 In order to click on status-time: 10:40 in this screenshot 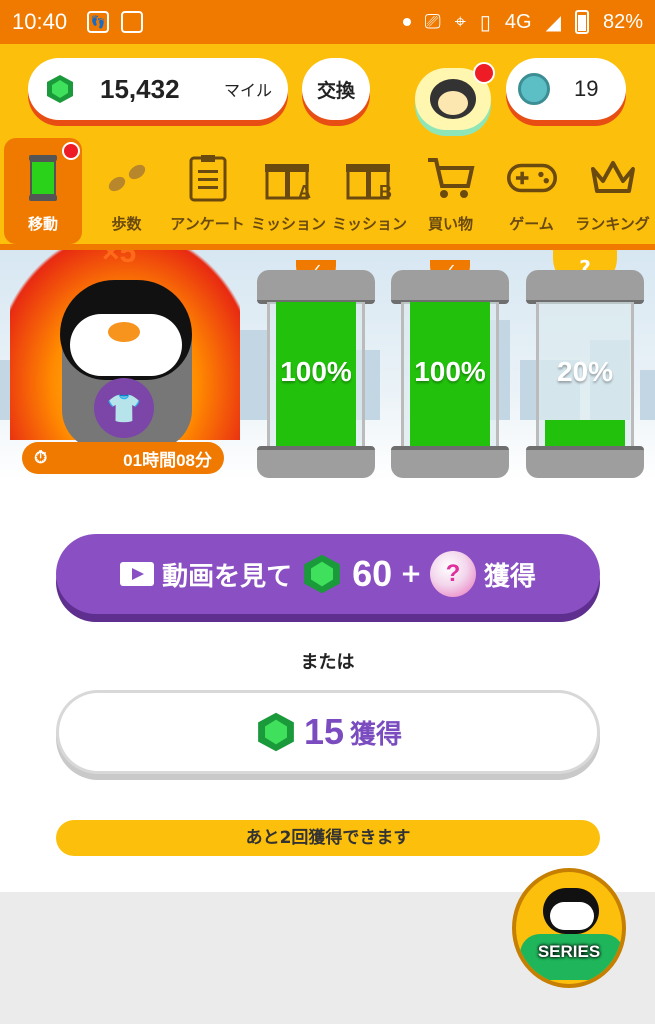, I will do `click(40, 21)`.